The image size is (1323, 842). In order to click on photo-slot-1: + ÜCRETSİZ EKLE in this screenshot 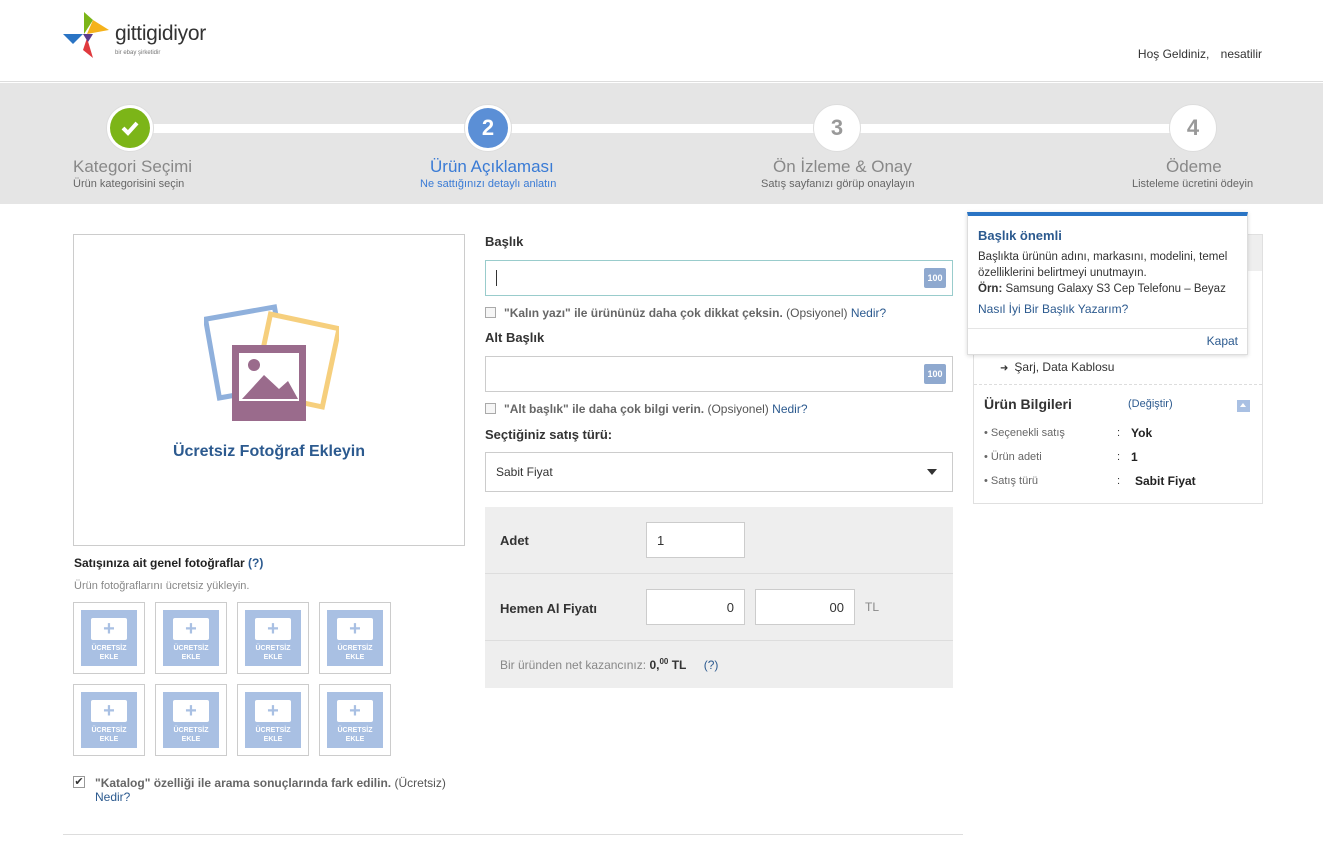, I will do `click(109, 638)`.